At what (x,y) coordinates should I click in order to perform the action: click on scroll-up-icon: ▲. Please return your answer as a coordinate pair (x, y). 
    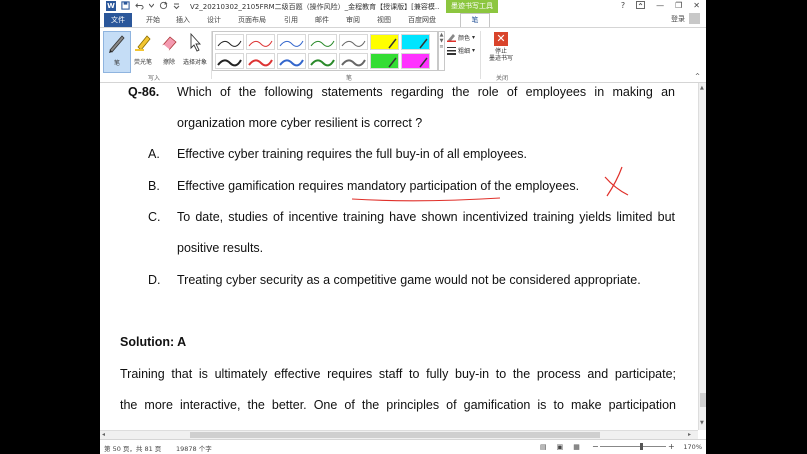
    Looking at the image, I should click on (702, 88).